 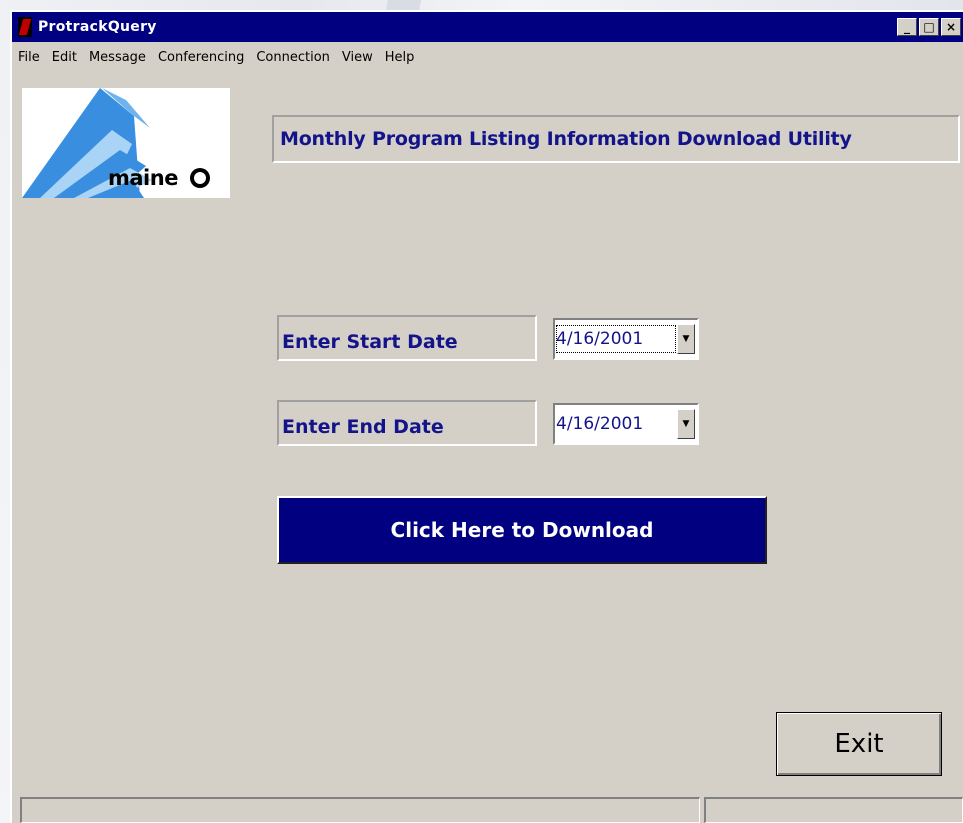 What do you see at coordinates (201, 60) in the screenshot?
I see `menu-conferencing: Conferencing` at bounding box center [201, 60].